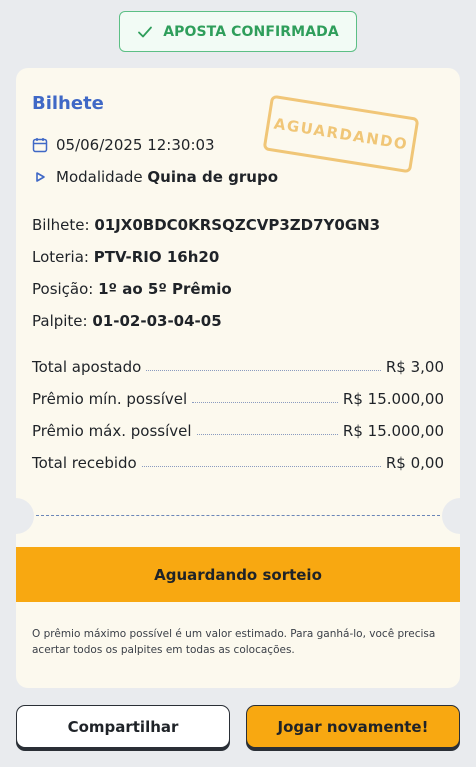 The height and width of the screenshot is (767, 476). Describe the element at coordinates (157, 321) in the screenshot. I see `guess-value: 01-02-03-04-05` at that location.